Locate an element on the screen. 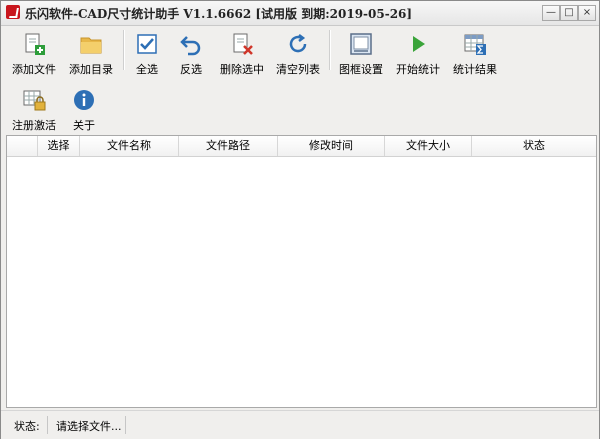 Image resolution: width=600 pixels, height=439 pixels. about-label: 关于 is located at coordinates (84, 125).